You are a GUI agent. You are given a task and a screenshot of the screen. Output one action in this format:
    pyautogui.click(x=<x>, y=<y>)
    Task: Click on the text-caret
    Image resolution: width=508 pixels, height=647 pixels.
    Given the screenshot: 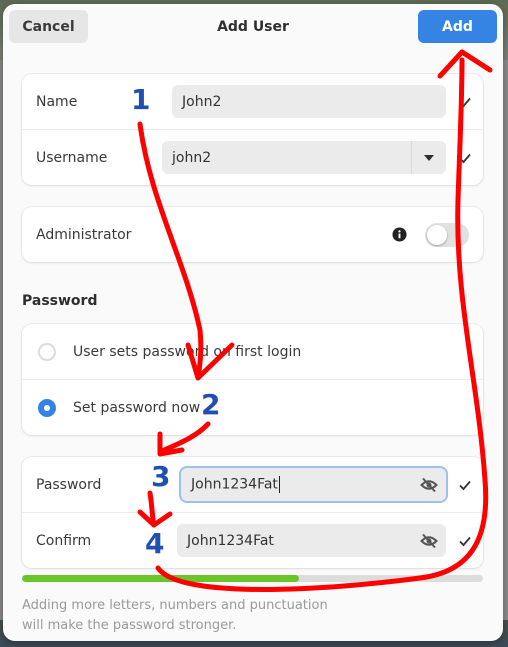 What is the action you would take?
    pyautogui.click(x=279, y=484)
    